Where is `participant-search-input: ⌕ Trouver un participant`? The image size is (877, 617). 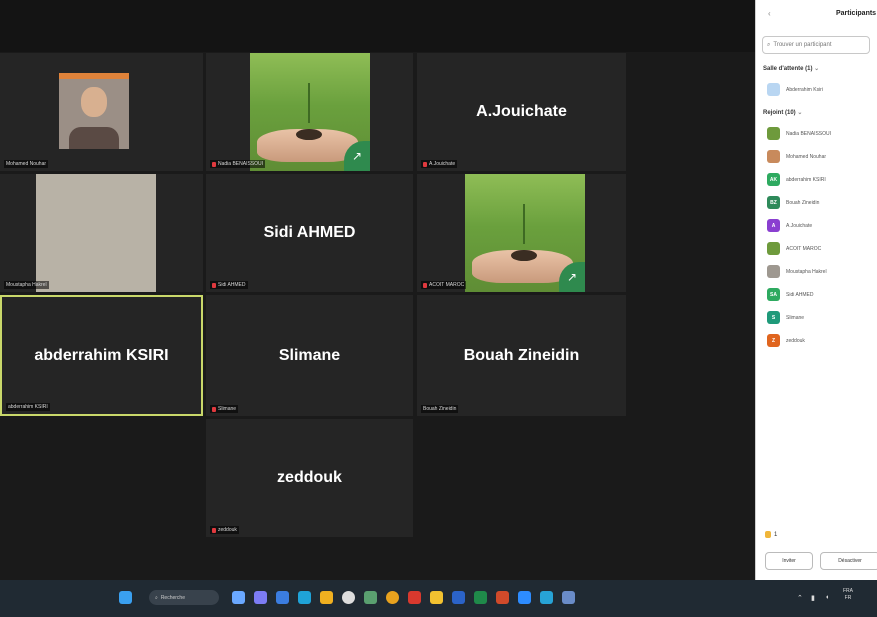 participant-search-input: ⌕ Trouver un participant is located at coordinates (816, 45).